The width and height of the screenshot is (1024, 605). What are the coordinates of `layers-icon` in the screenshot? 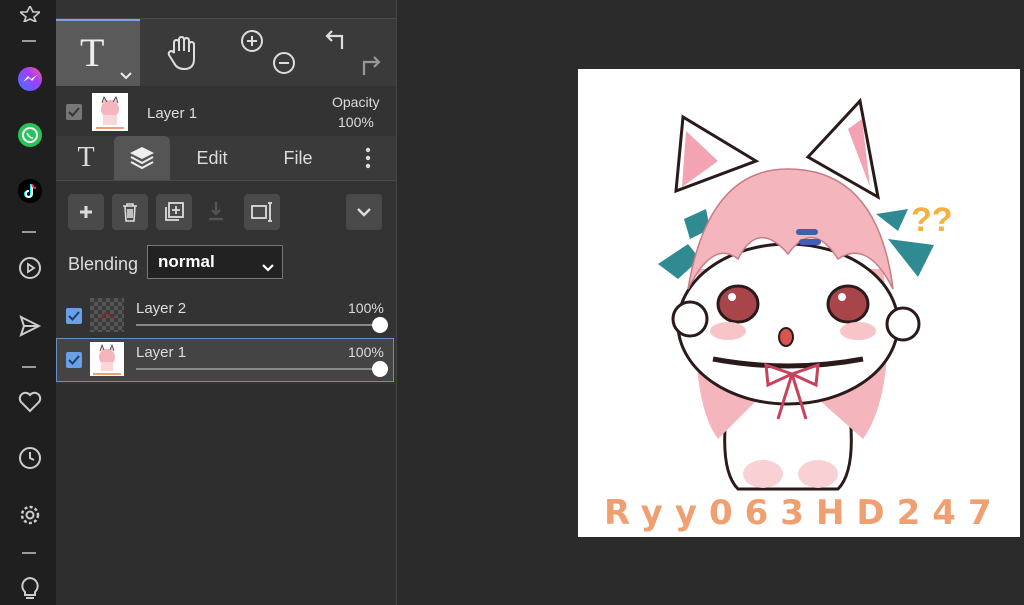 It's located at (142, 158).